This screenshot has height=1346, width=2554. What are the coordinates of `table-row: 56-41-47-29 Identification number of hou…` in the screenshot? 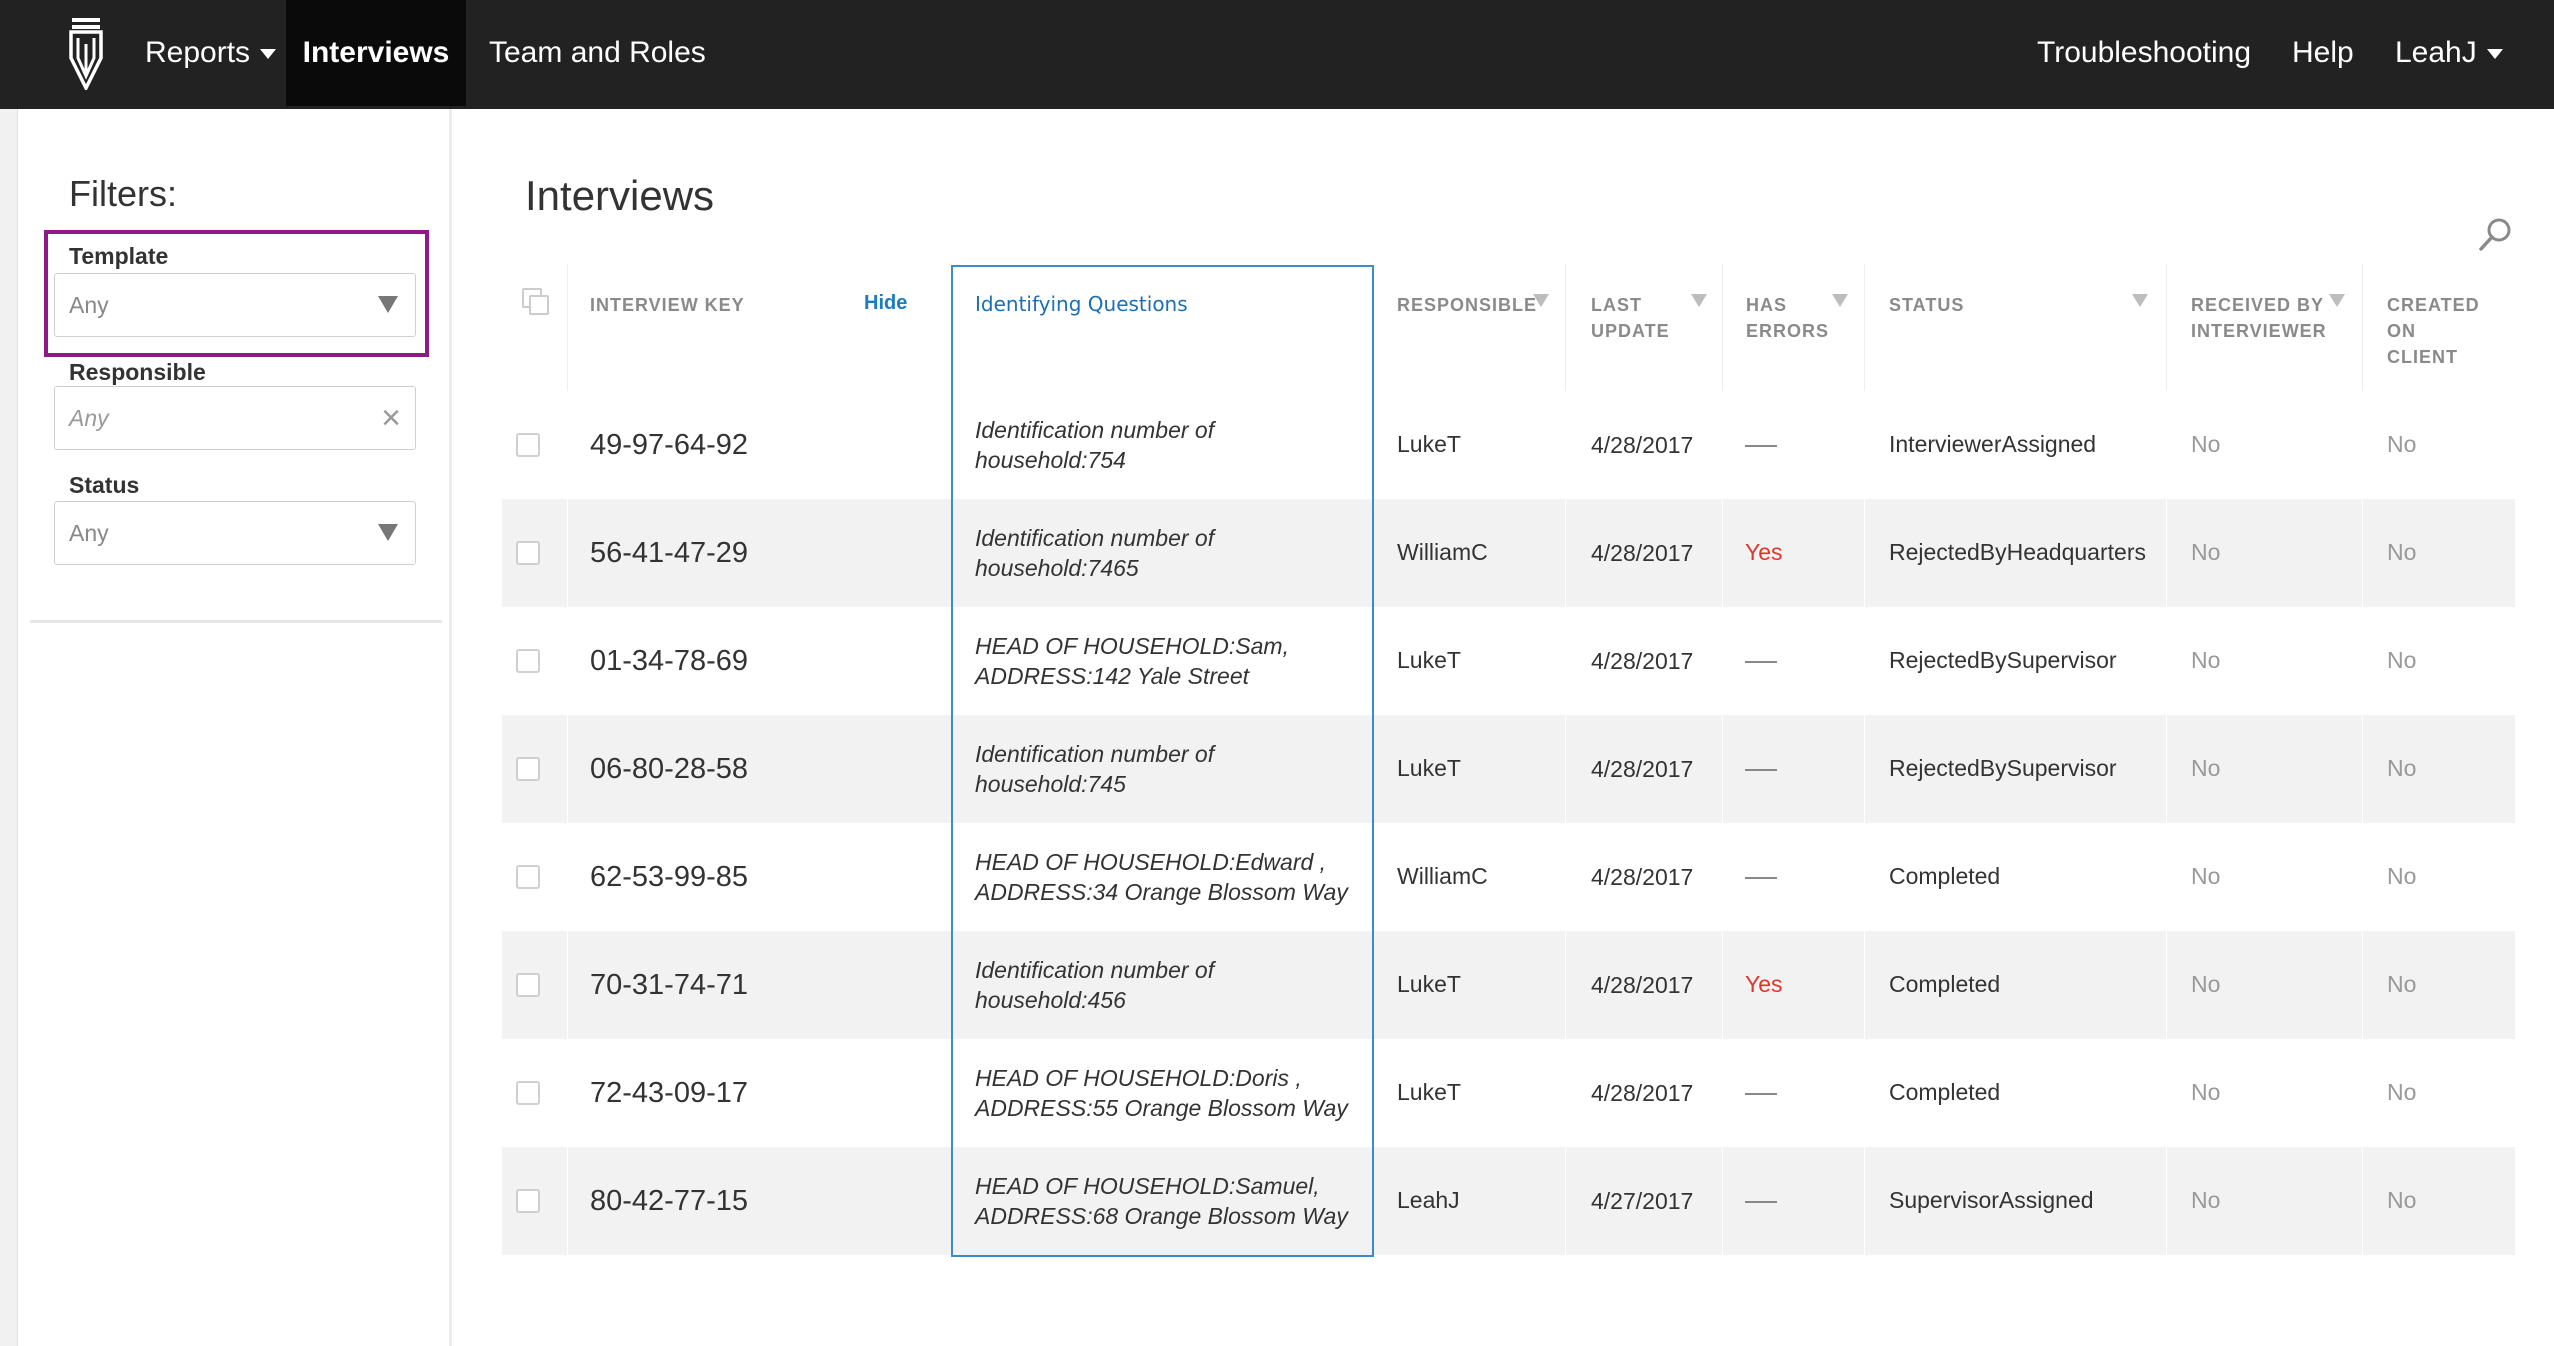 It's located at (1508, 553).